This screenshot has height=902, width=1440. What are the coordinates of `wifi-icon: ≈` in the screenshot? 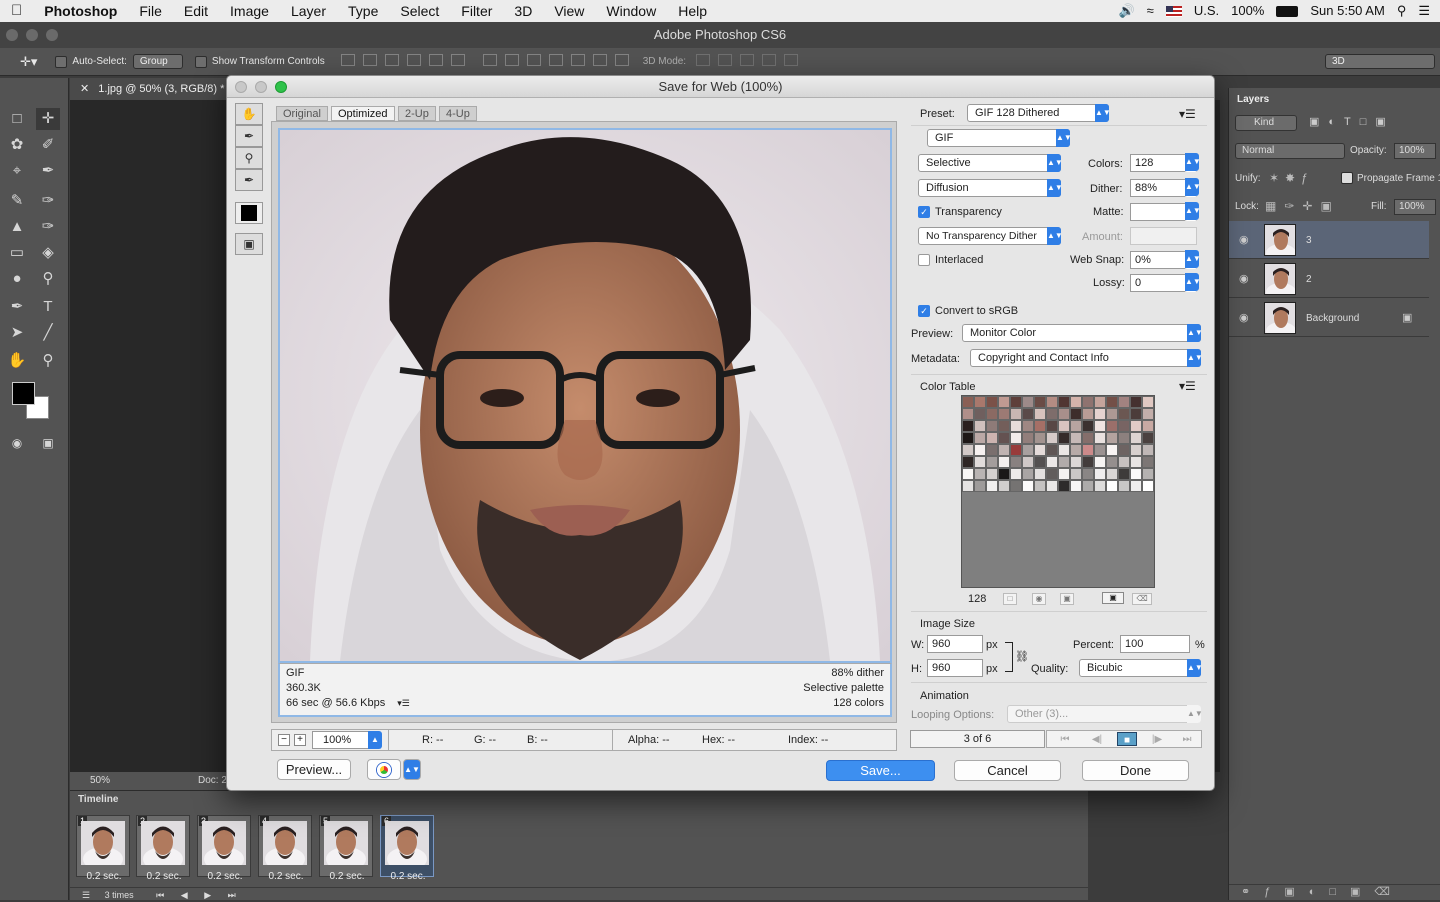 It's located at (1150, 11).